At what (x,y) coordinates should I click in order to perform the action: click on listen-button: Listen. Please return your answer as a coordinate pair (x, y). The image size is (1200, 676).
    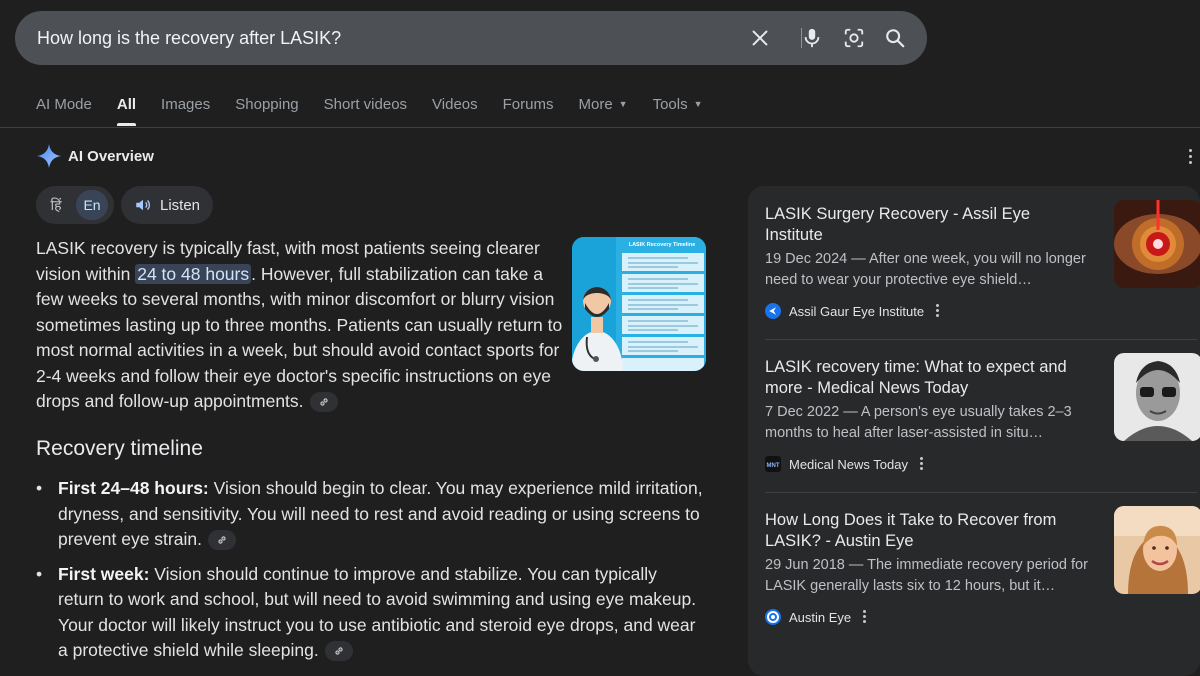
    Looking at the image, I should click on (167, 205).